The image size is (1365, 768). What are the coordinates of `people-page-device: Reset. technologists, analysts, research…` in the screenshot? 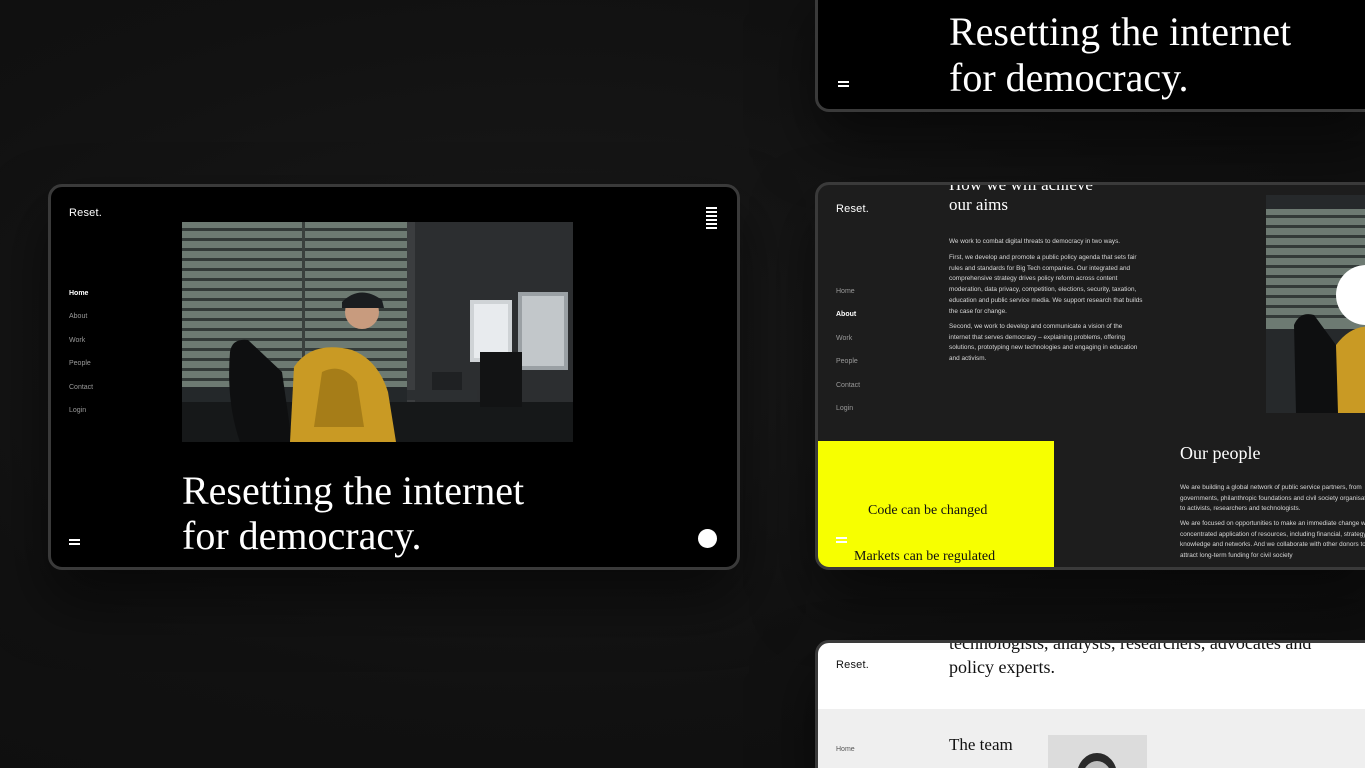 It's located at (1090, 704).